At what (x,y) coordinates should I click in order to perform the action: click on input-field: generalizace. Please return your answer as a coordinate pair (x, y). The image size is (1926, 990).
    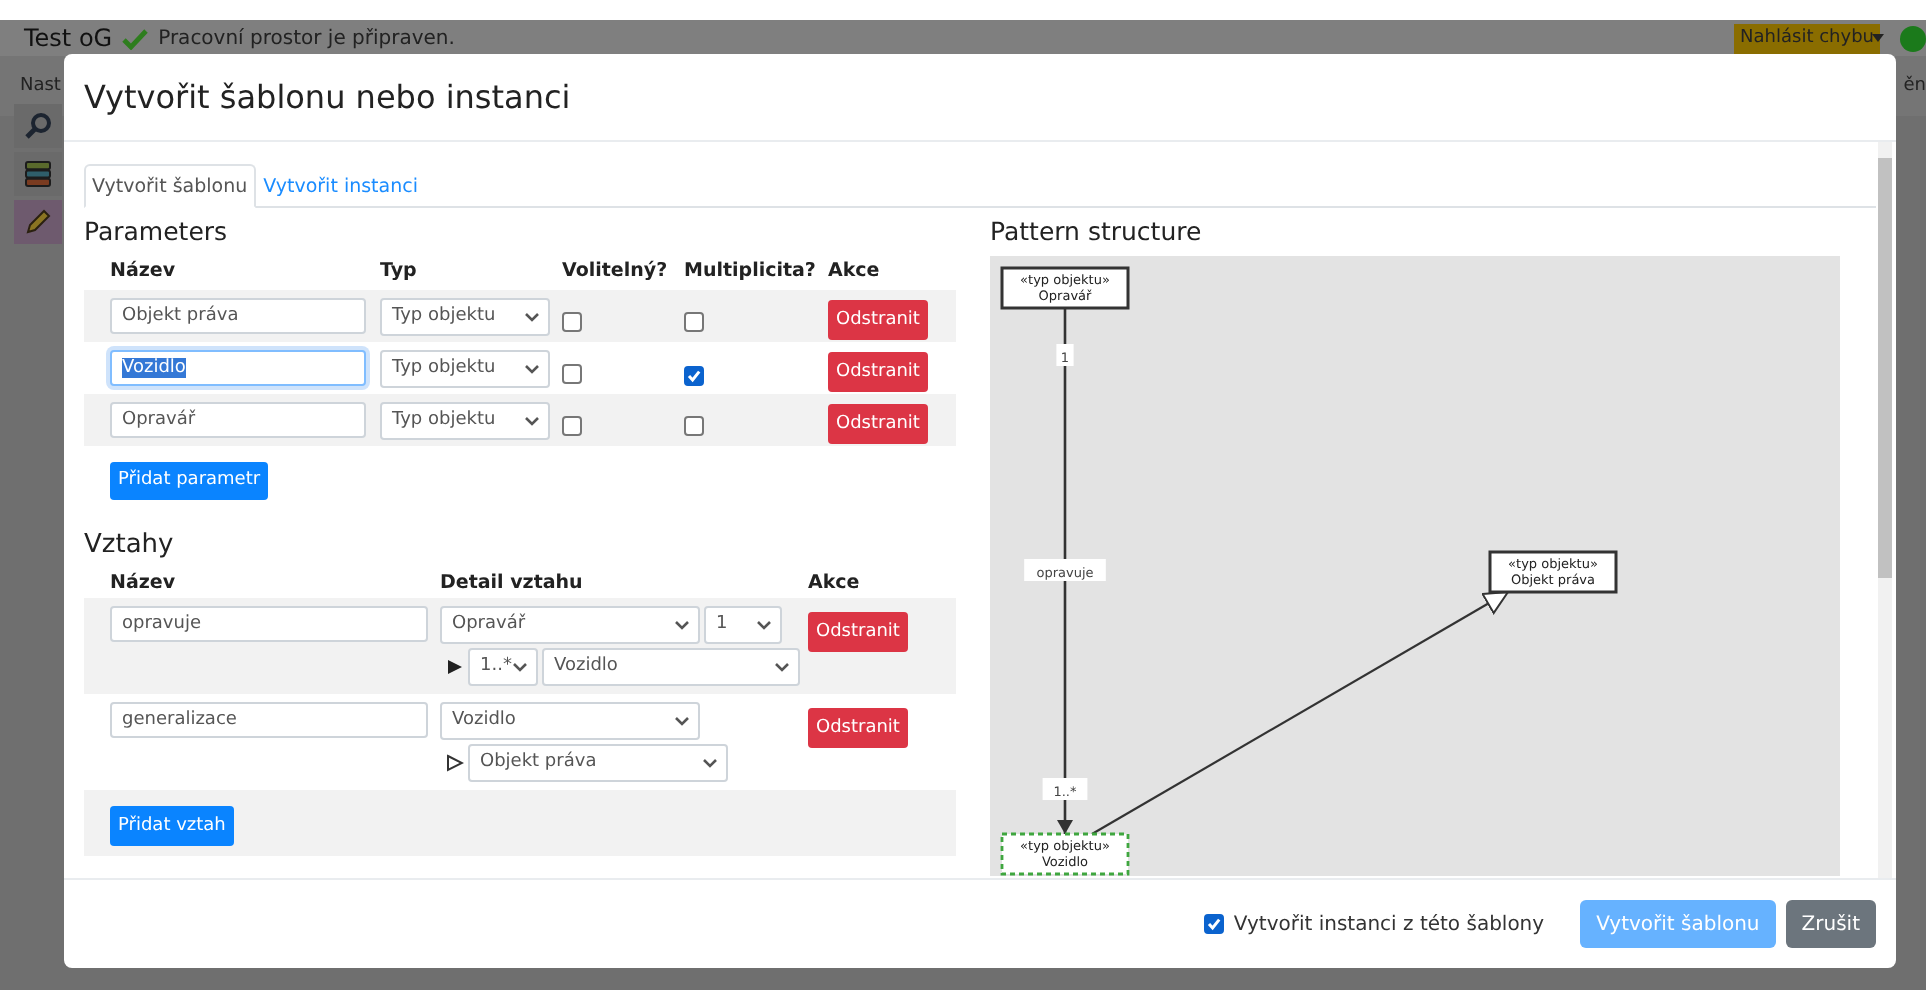
    Looking at the image, I should click on (269, 719).